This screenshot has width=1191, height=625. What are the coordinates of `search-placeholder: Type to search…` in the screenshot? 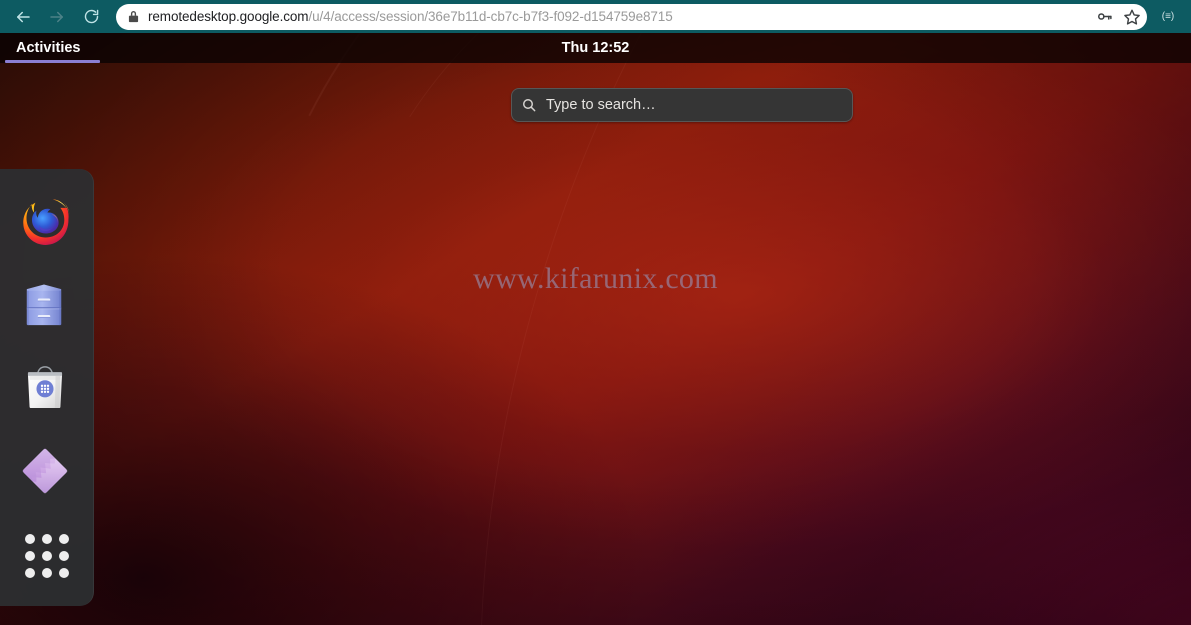 It's located at (601, 105).